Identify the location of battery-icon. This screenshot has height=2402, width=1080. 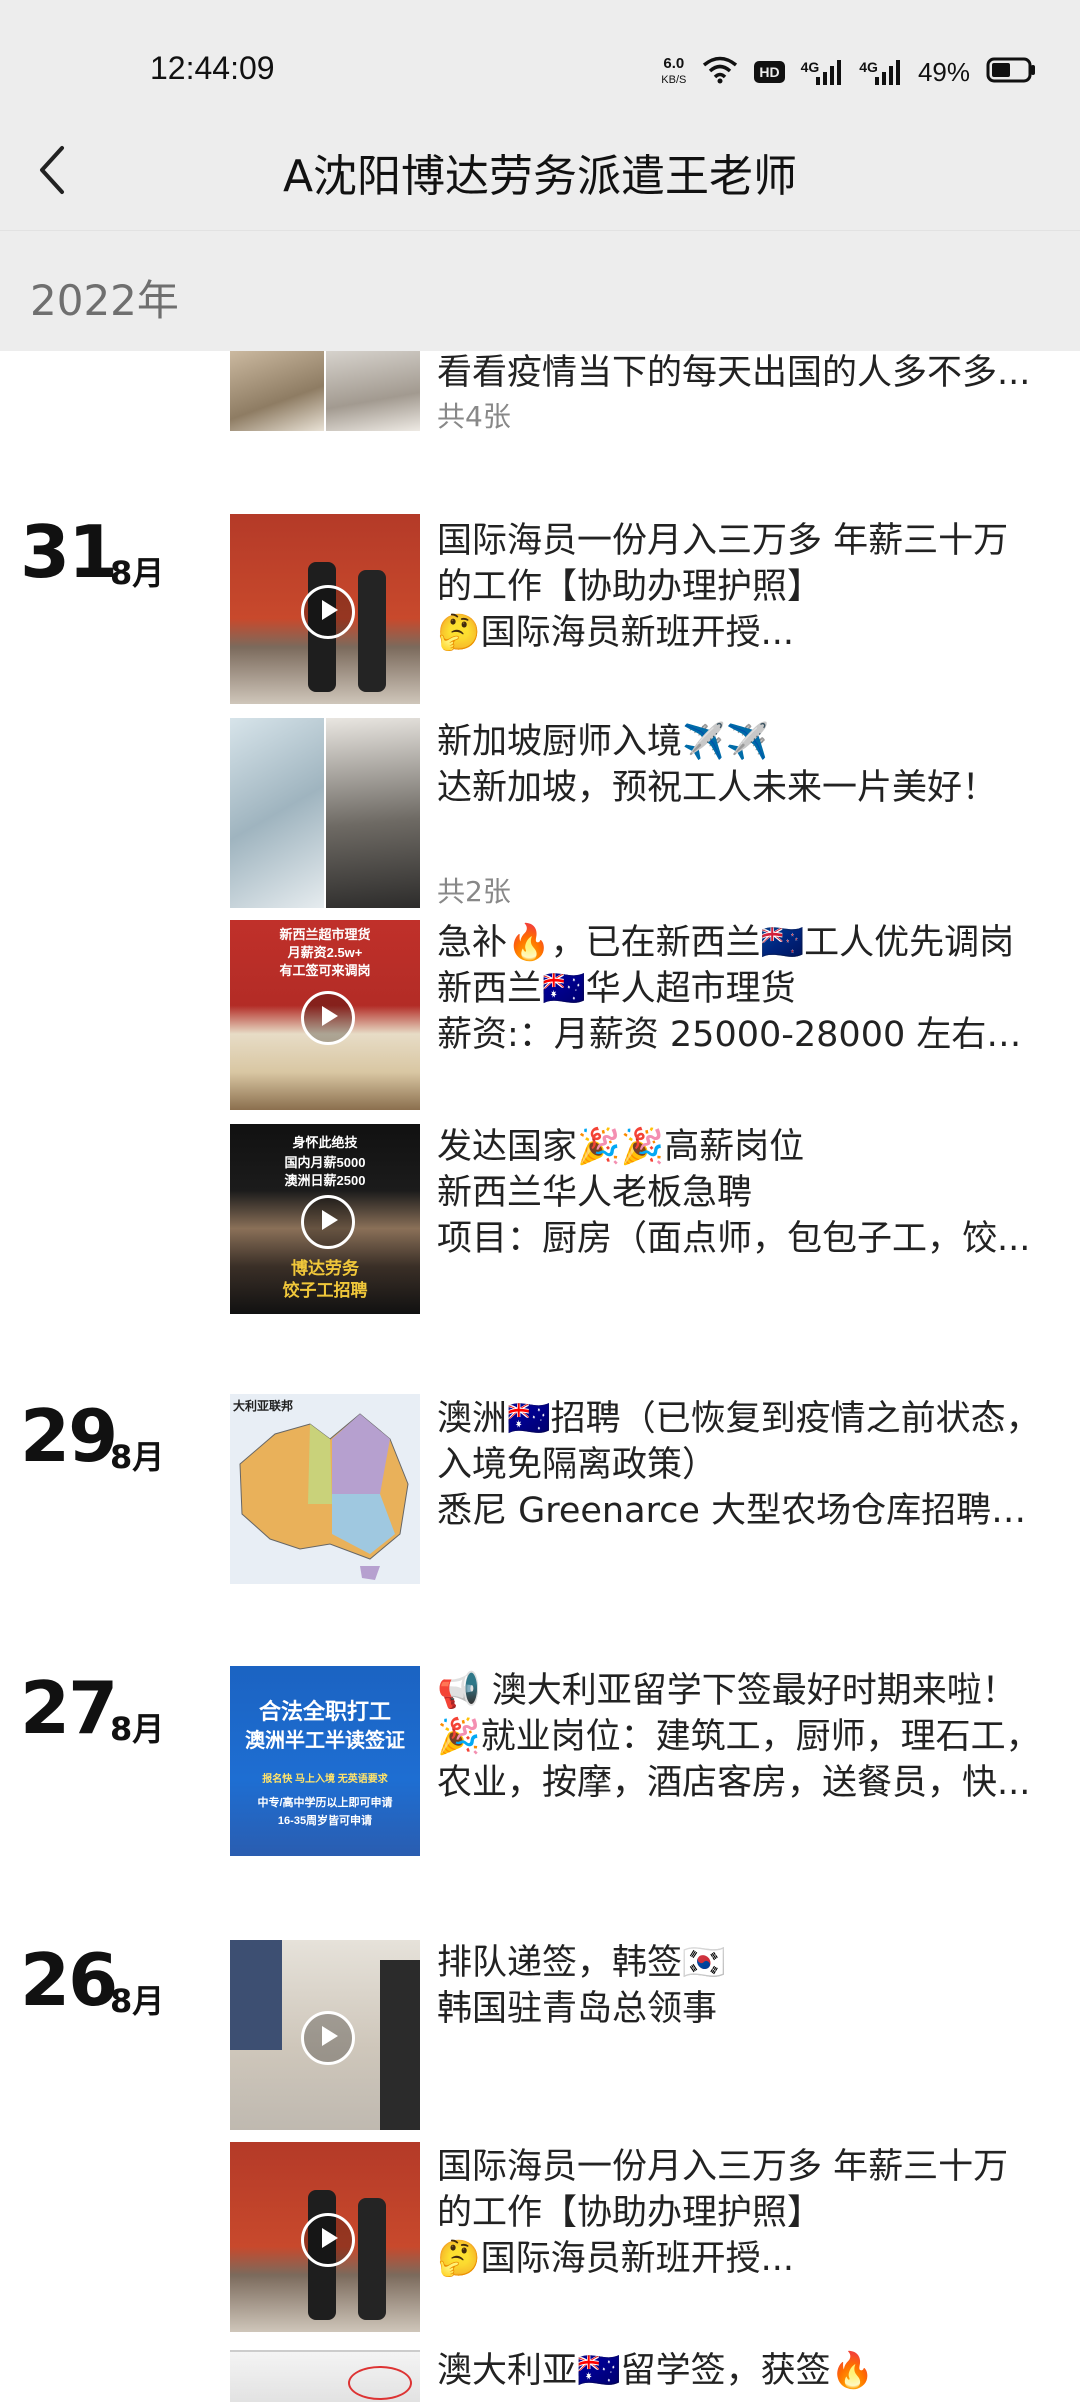
(1011, 72).